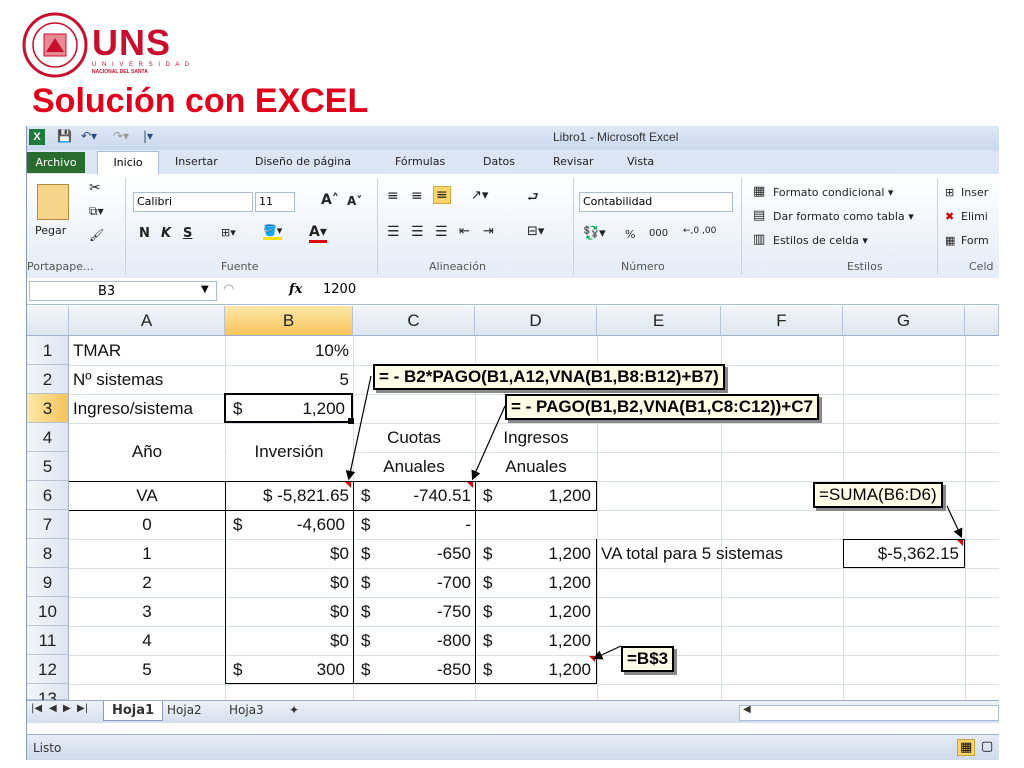 The width and height of the screenshot is (1024, 768). What do you see at coordinates (656, 202) in the screenshot?
I see `number-format-select: Contabilidad` at bounding box center [656, 202].